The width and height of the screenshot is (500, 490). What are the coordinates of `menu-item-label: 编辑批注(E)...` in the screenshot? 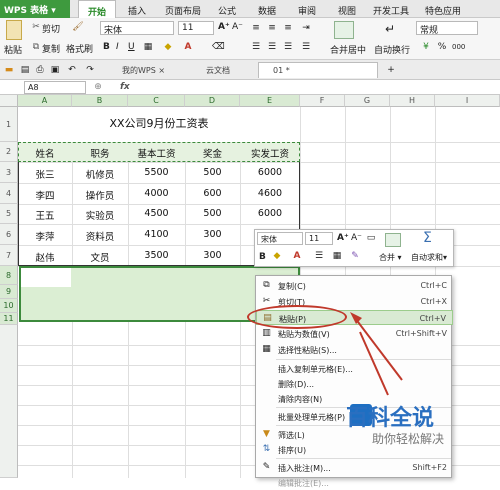 It's located at (303, 483).